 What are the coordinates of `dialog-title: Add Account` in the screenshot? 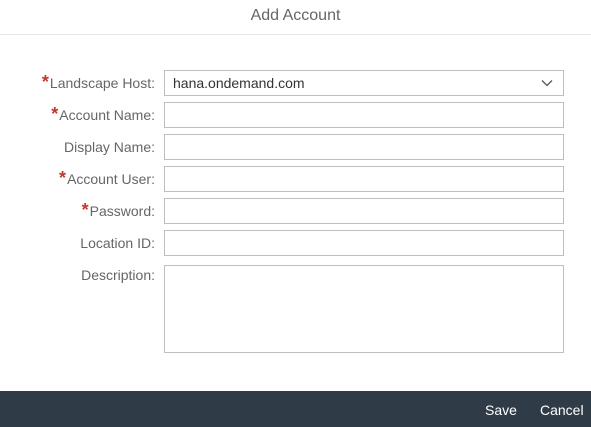 It's located at (295, 15).